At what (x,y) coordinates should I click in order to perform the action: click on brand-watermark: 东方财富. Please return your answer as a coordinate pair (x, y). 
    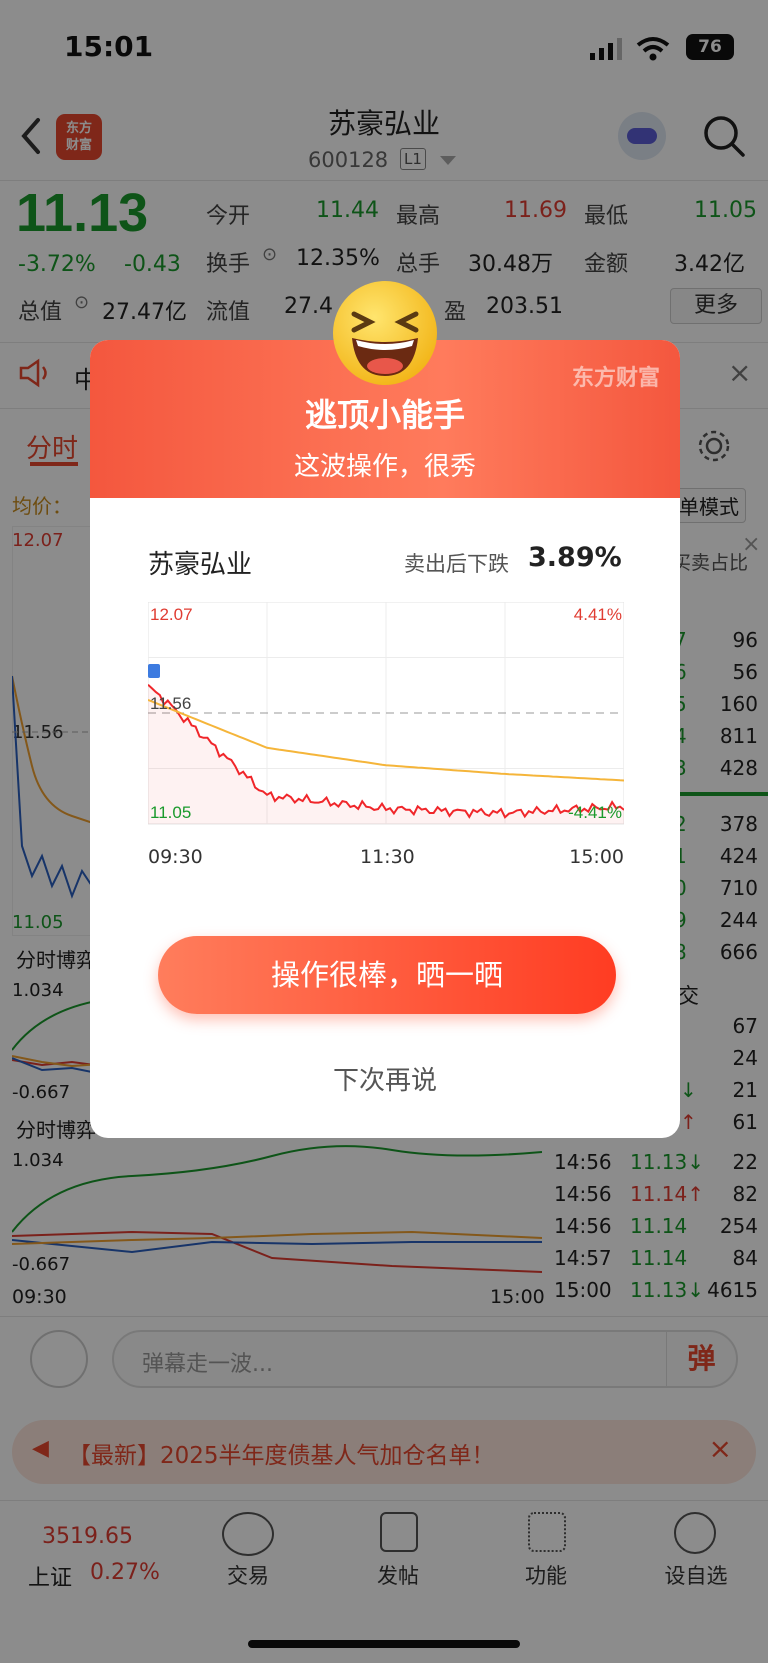
    Looking at the image, I should click on (615, 378).